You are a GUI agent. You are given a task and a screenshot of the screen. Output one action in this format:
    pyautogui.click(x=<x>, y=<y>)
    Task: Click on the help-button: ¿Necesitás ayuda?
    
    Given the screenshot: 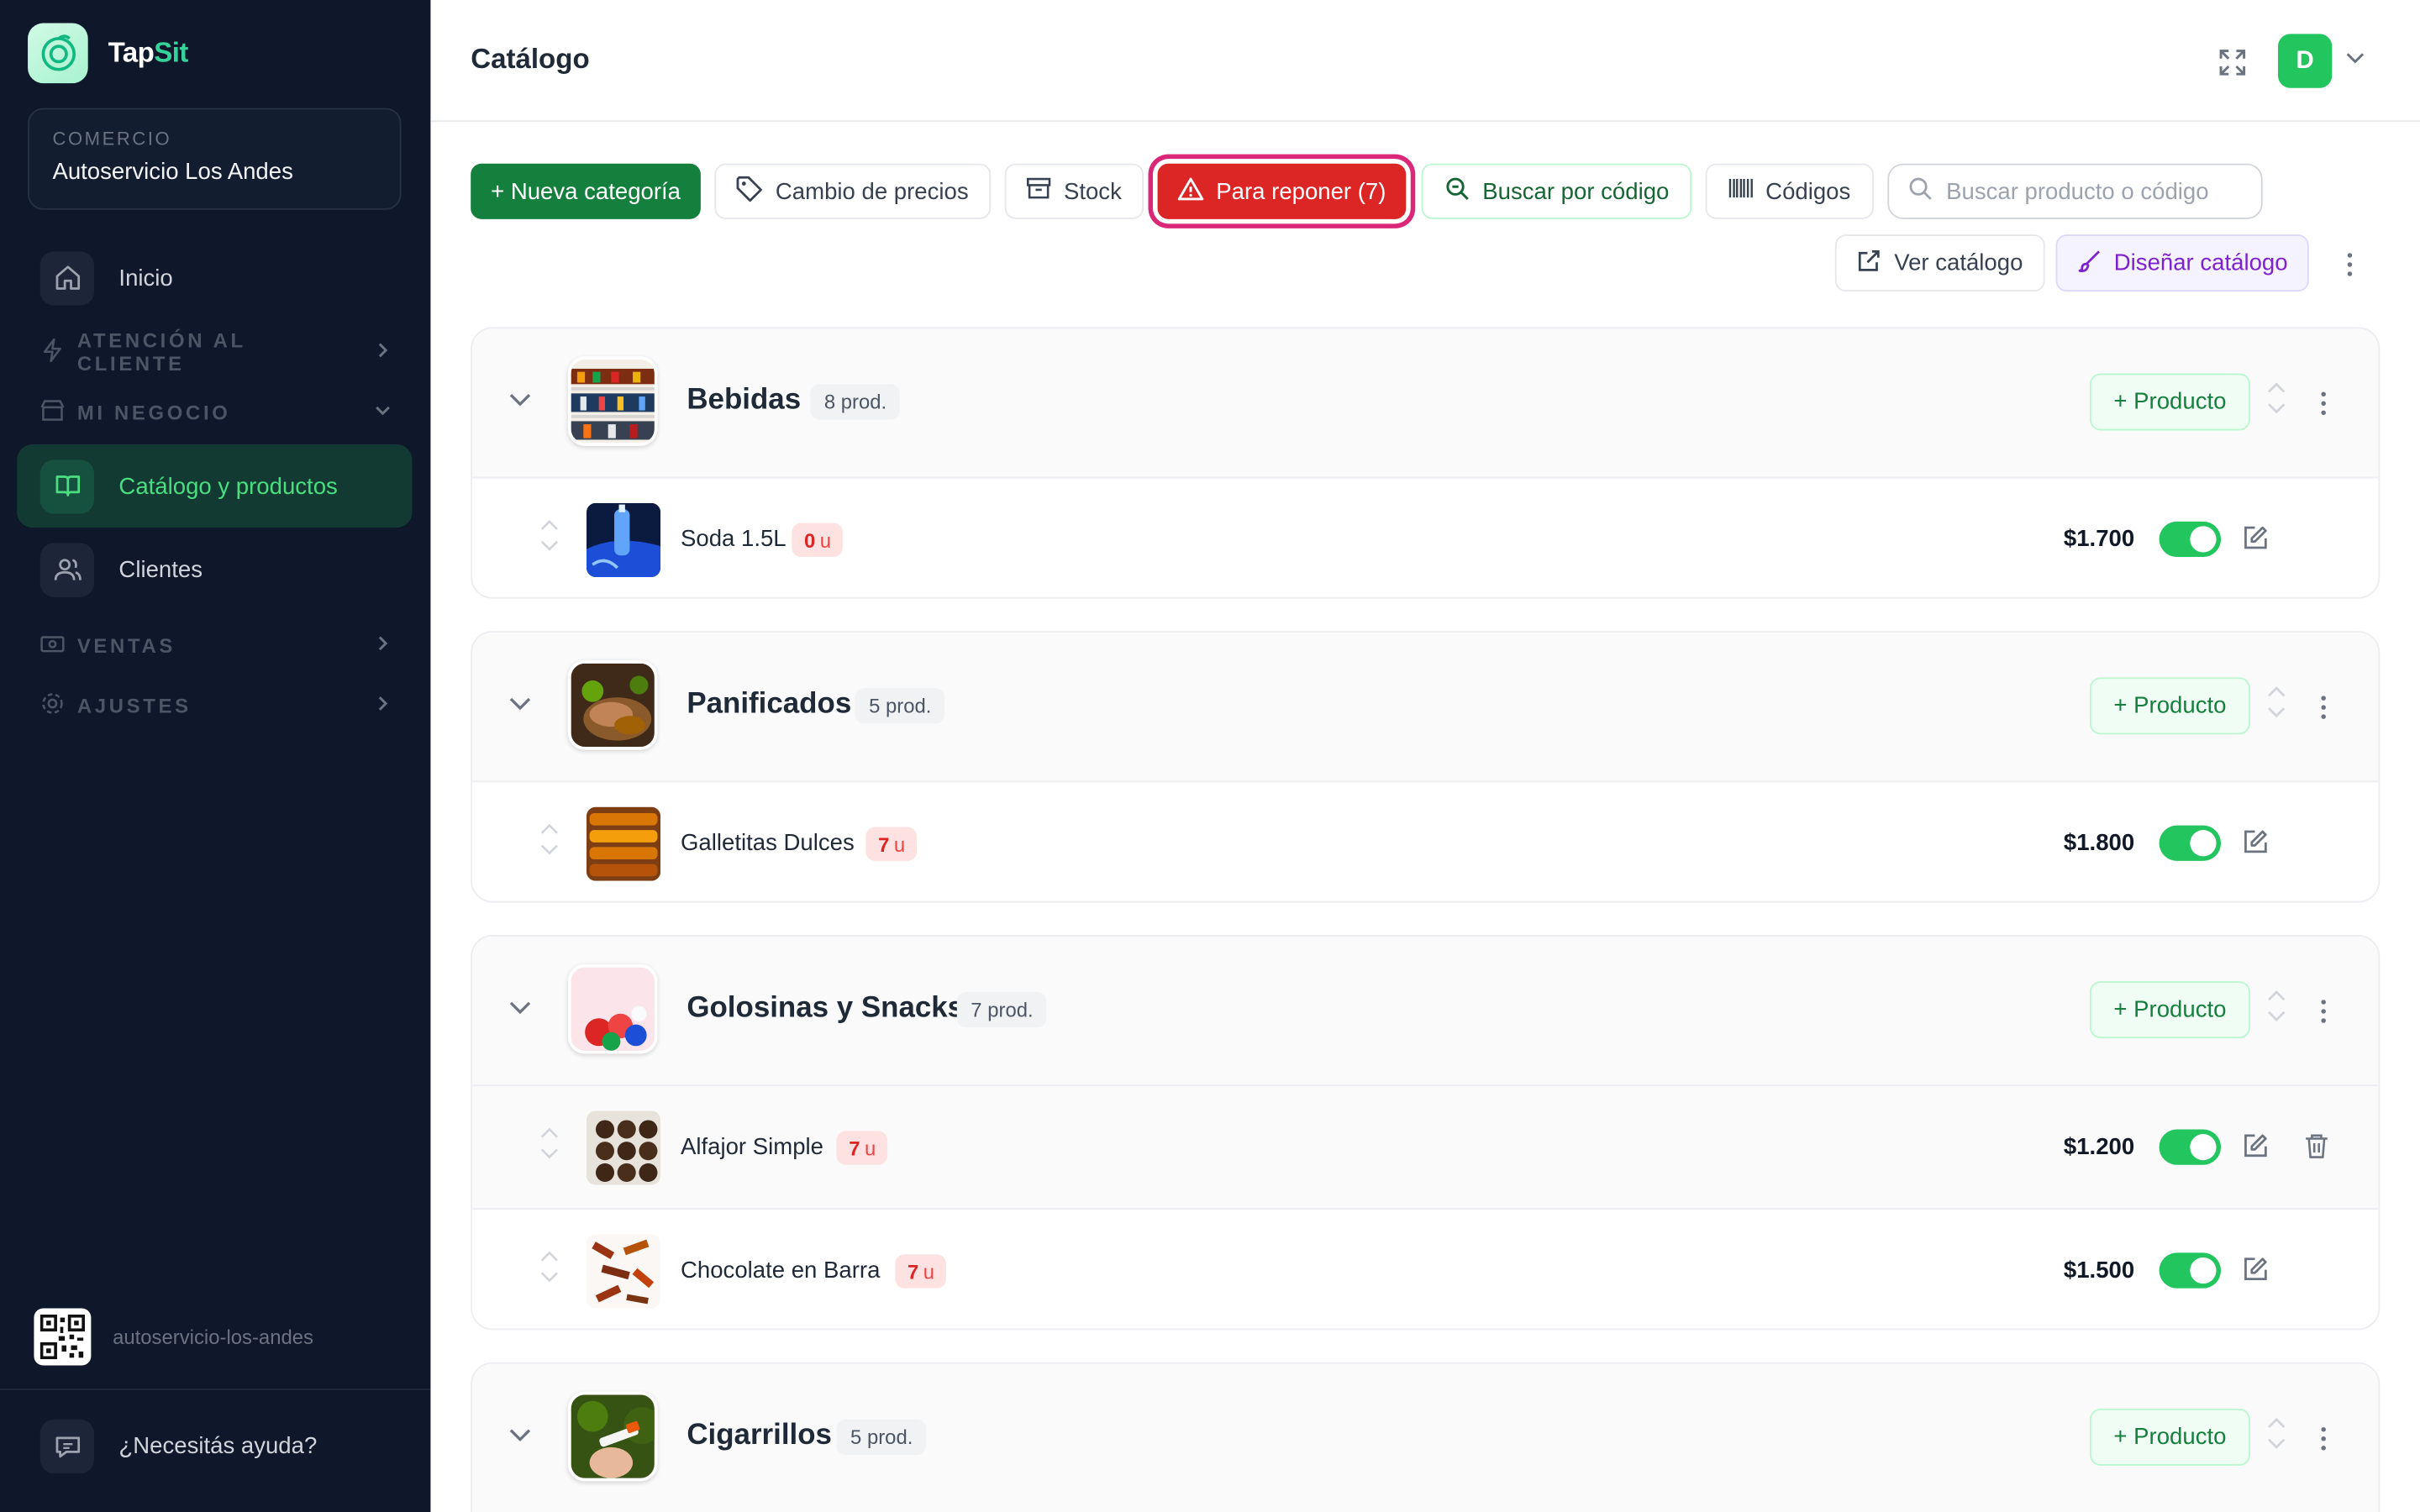 What is the action you would take?
    pyautogui.click(x=178, y=1446)
    